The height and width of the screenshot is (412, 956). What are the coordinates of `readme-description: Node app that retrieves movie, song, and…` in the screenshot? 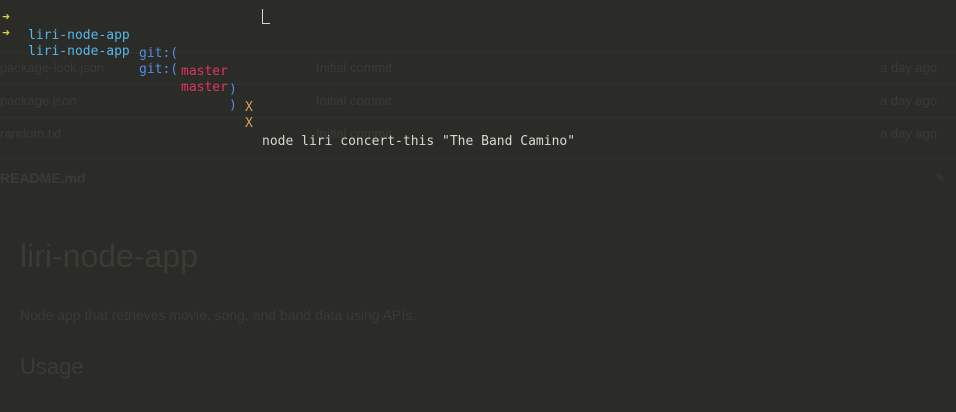 It's located at (218, 315).